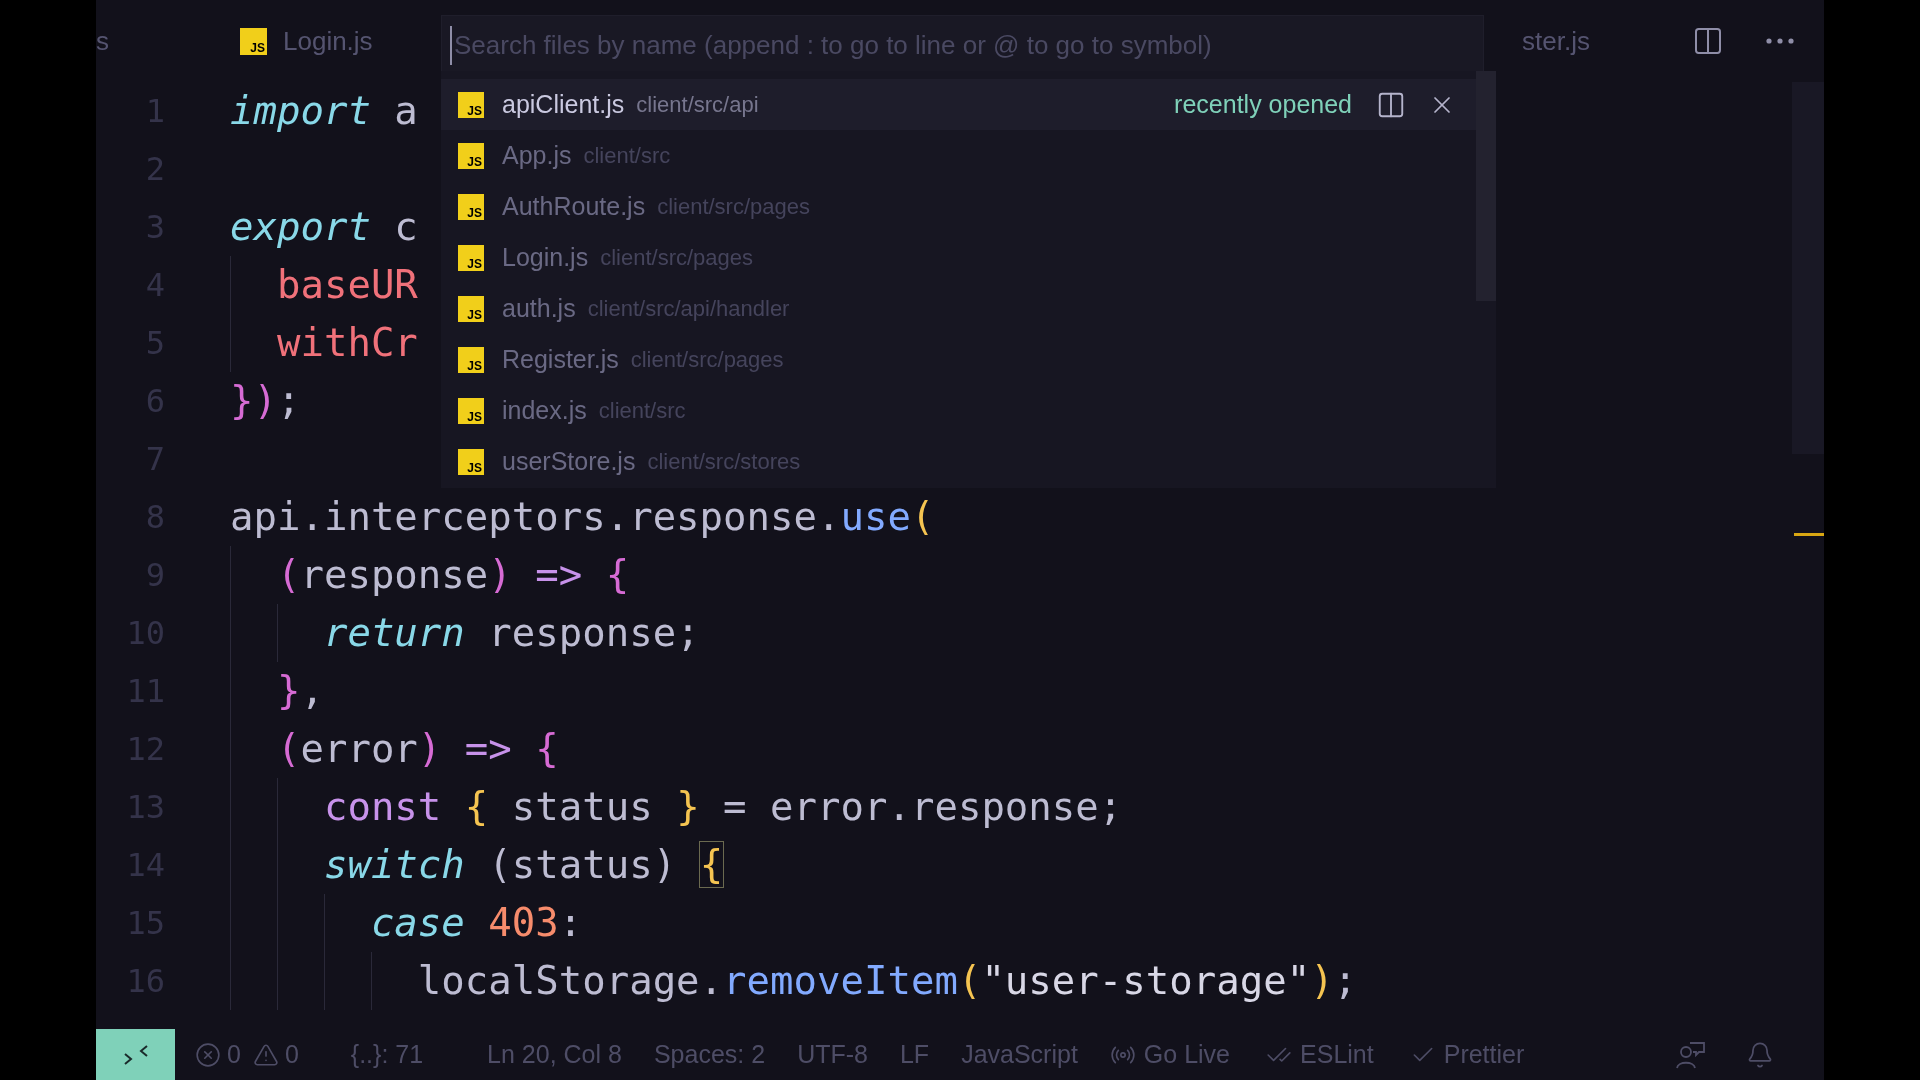  I want to click on remote-button, so click(135, 1054).